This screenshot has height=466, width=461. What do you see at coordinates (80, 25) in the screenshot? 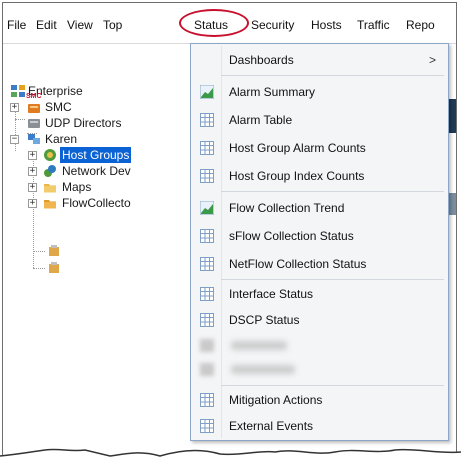
I see `menu-view: View` at bounding box center [80, 25].